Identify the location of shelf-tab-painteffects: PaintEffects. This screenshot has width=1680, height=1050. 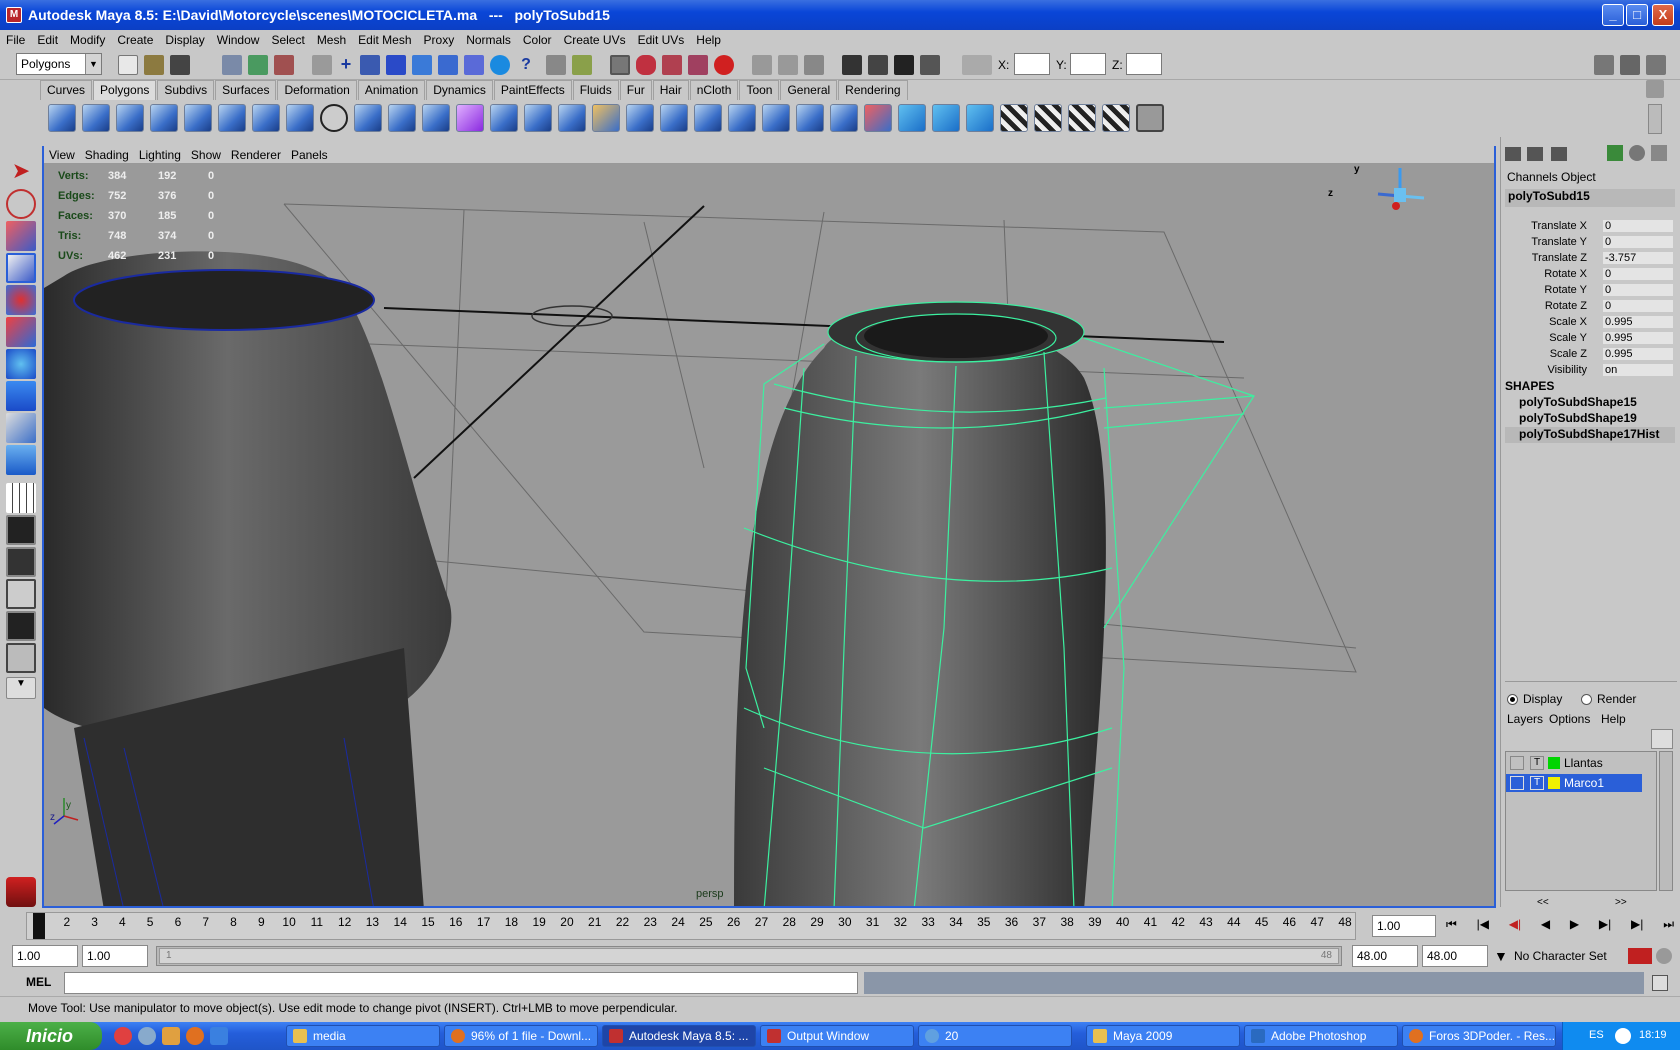
(532, 90).